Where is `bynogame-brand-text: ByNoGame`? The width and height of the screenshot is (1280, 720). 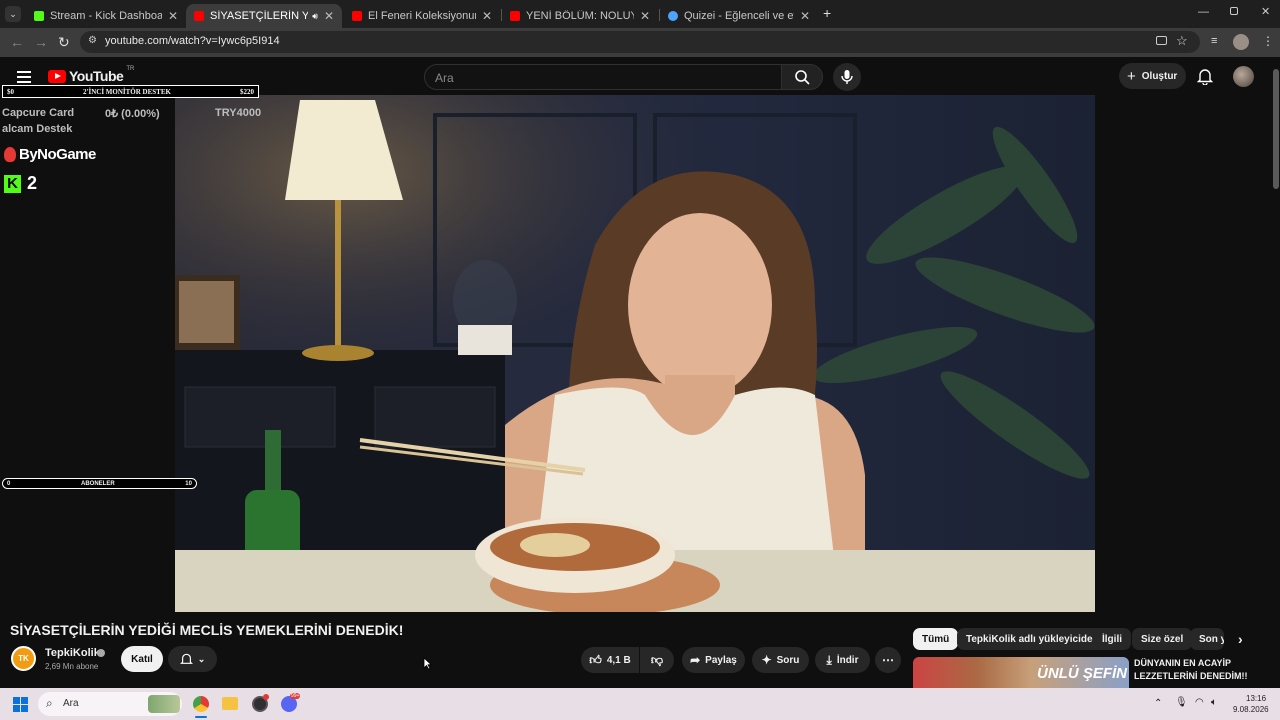 bynogame-brand-text: ByNoGame is located at coordinates (57, 154).